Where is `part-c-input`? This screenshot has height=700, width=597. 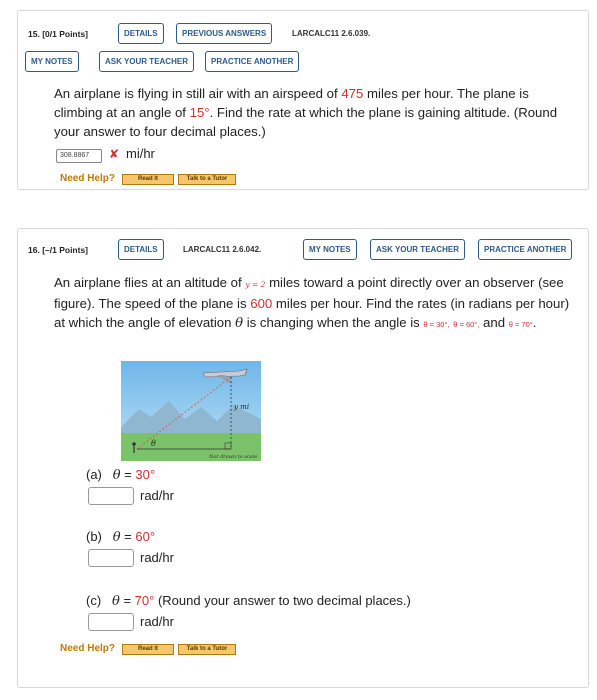 part-c-input is located at coordinates (111, 622).